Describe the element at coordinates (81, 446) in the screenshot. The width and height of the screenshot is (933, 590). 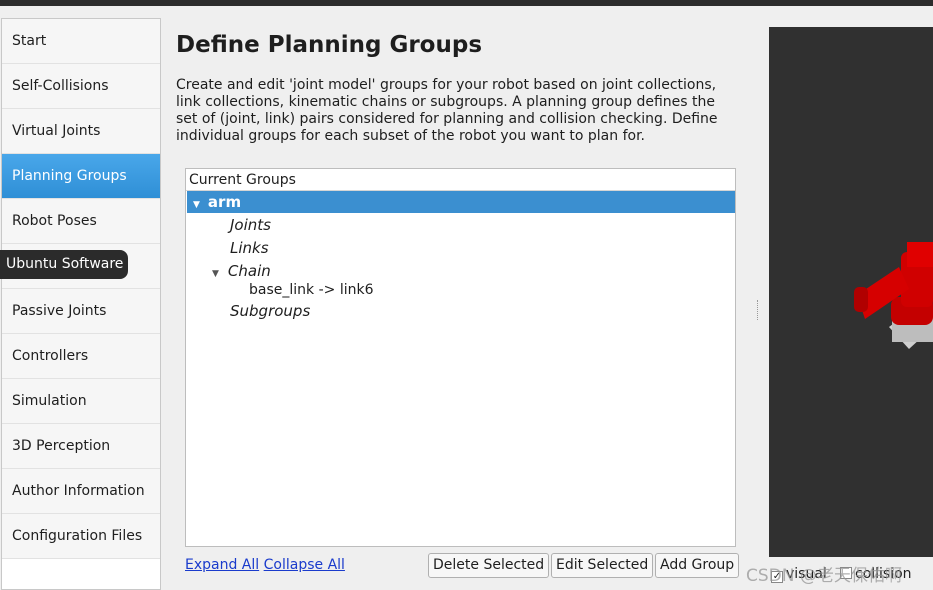
I see `sidebar-item-3d-perception: 3D Perception` at that location.